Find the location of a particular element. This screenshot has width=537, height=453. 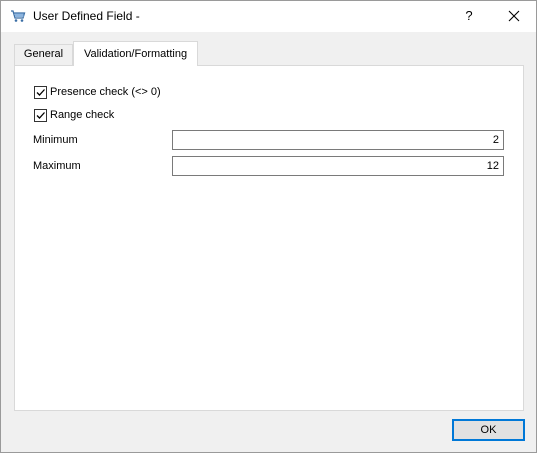

presence-check-row: Presence check (<> 0) is located at coordinates (97, 92).